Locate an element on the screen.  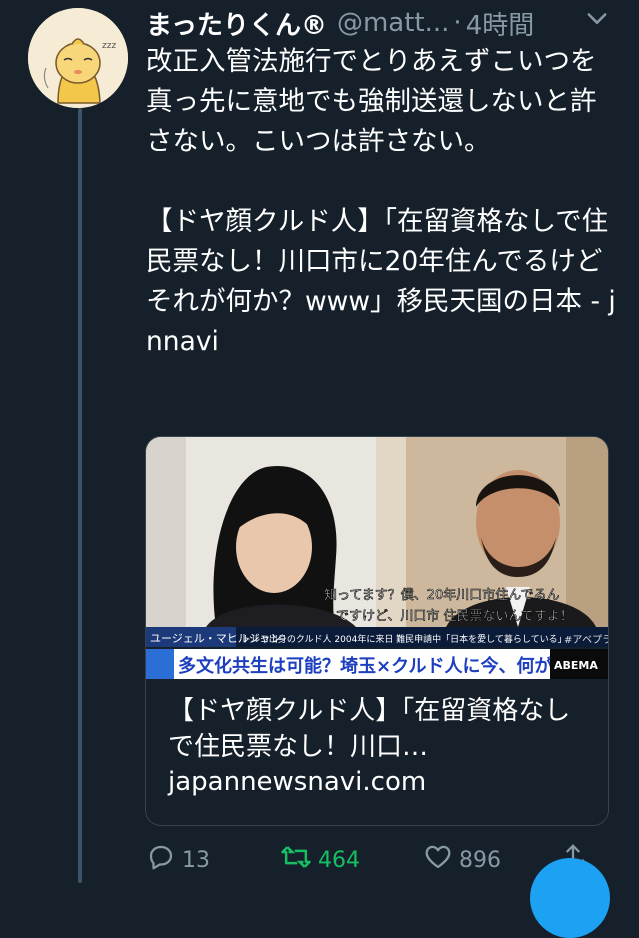
retweet-count: 464 is located at coordinates (339, 860).